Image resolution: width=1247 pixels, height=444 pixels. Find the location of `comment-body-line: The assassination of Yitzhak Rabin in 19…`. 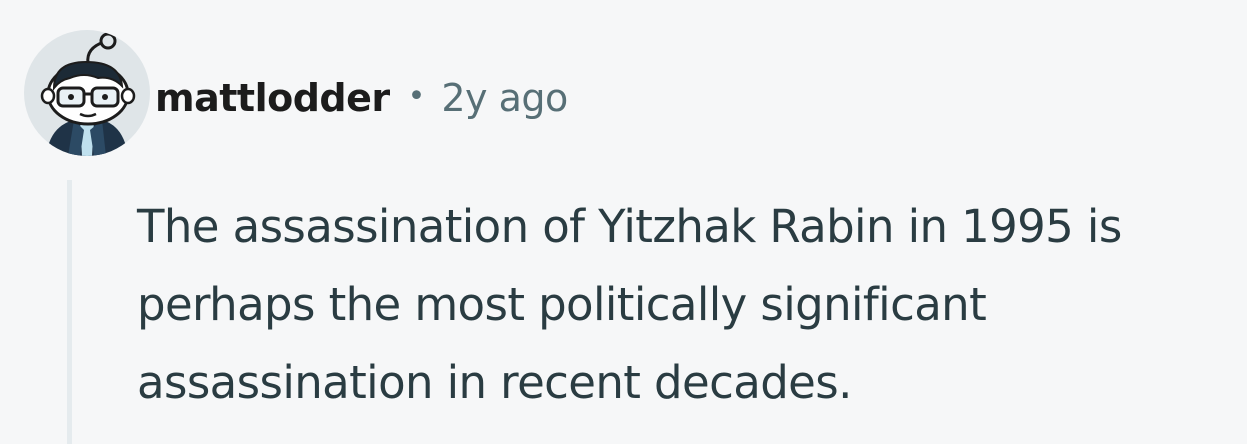

comment-body-line: The assassination of Yitzhak Rabin in 19… is located at coordinates (629, 226).